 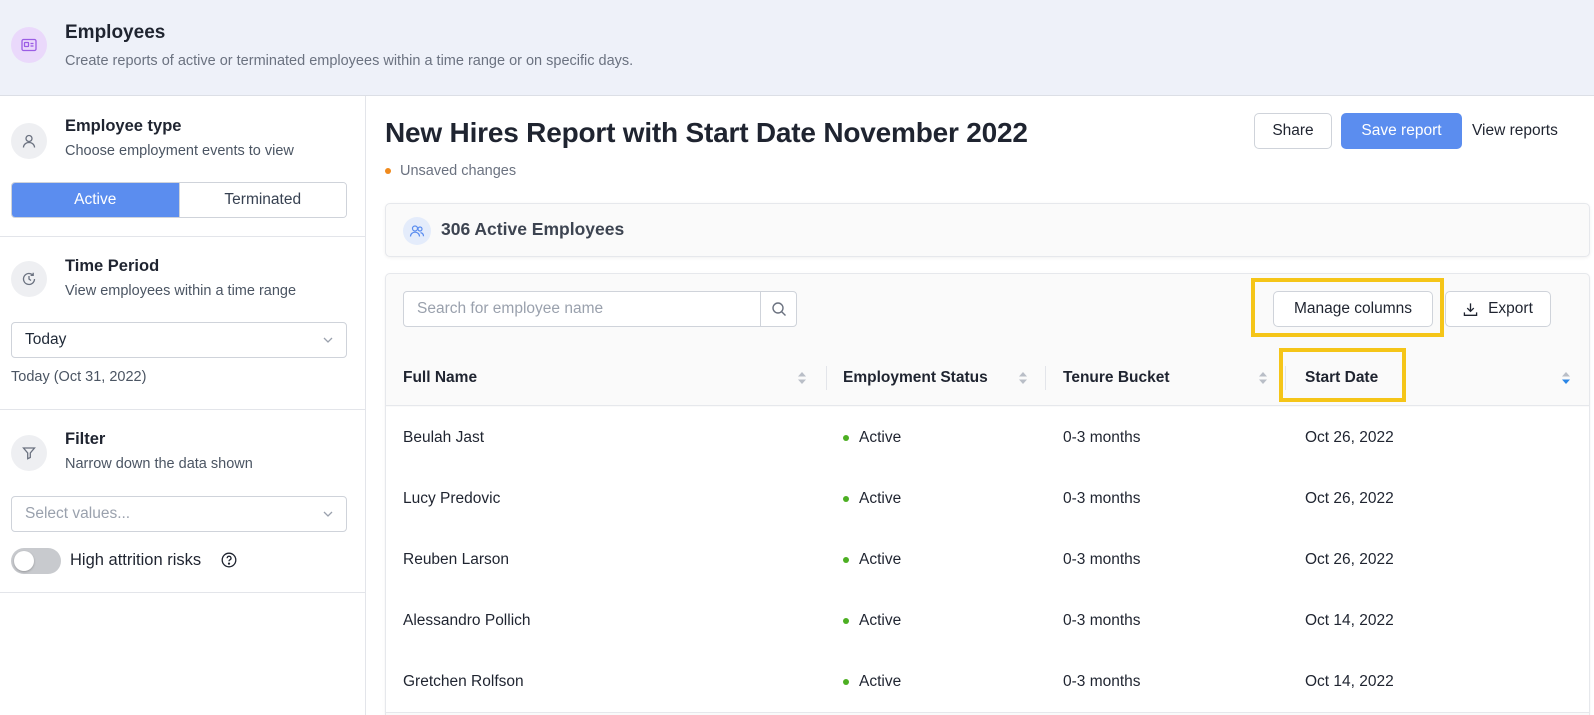 I want to click on col-employment-status: Employment Status, so click(x=915, y=378).